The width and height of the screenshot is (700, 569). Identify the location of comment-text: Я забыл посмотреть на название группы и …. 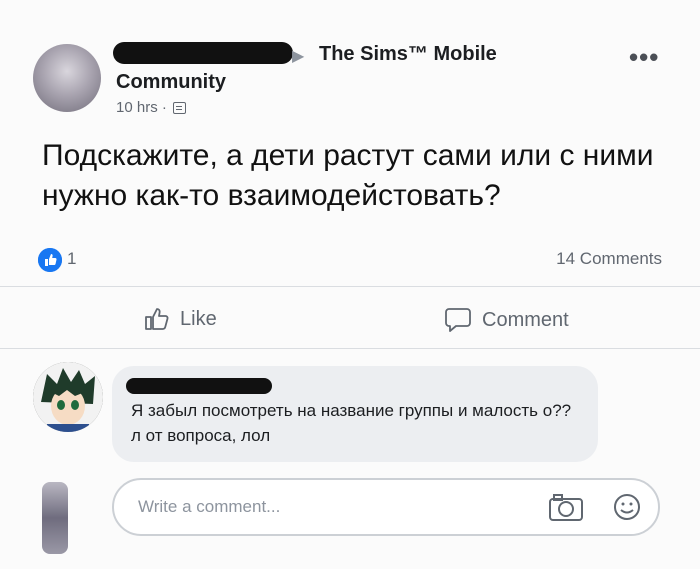
(351, 423).